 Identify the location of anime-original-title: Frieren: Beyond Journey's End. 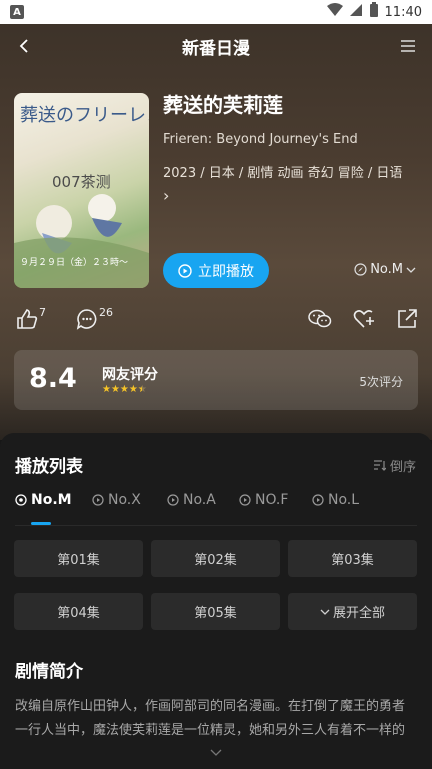
(260, 139).